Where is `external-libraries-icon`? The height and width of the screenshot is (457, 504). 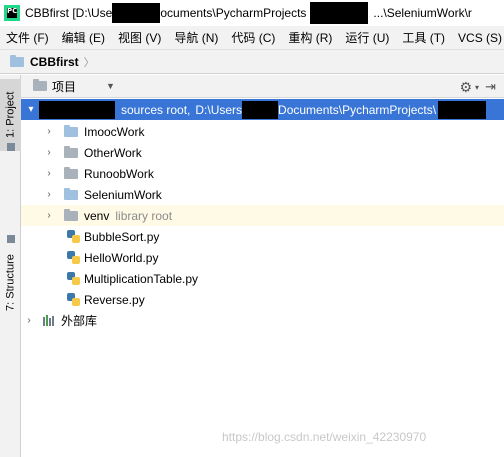 external-libraries-icon is located at coordinates (50, 320).